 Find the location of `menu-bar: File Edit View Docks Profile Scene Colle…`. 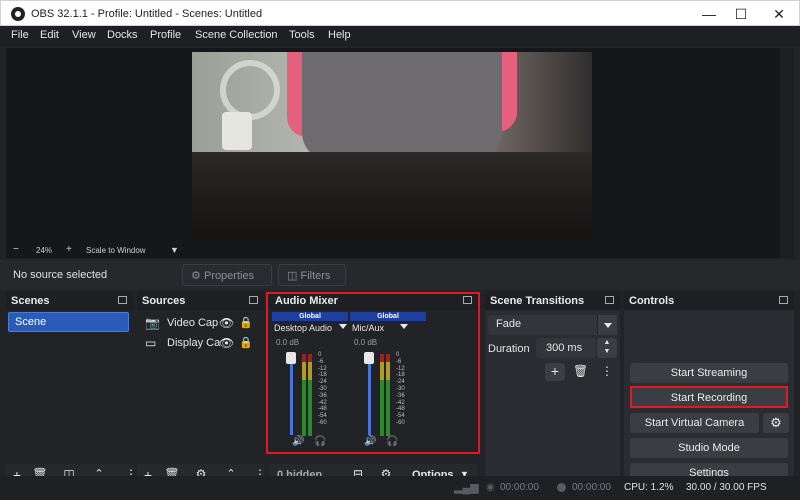

menu-bar: File Edit View Docks Profile Scene Colle… is located at coordinates (400, 36).